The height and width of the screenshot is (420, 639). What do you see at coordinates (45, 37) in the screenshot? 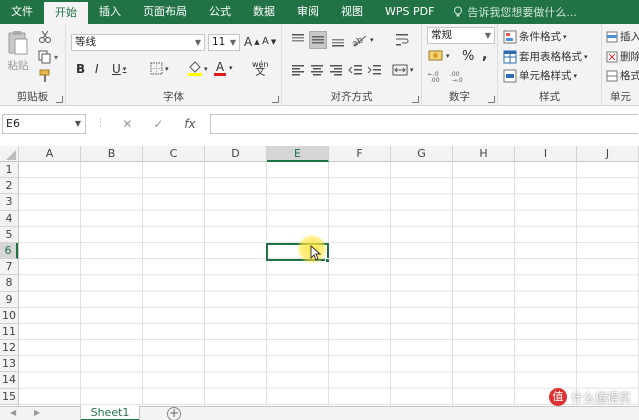
I see `cut-button` at bounding box center [45, 37].